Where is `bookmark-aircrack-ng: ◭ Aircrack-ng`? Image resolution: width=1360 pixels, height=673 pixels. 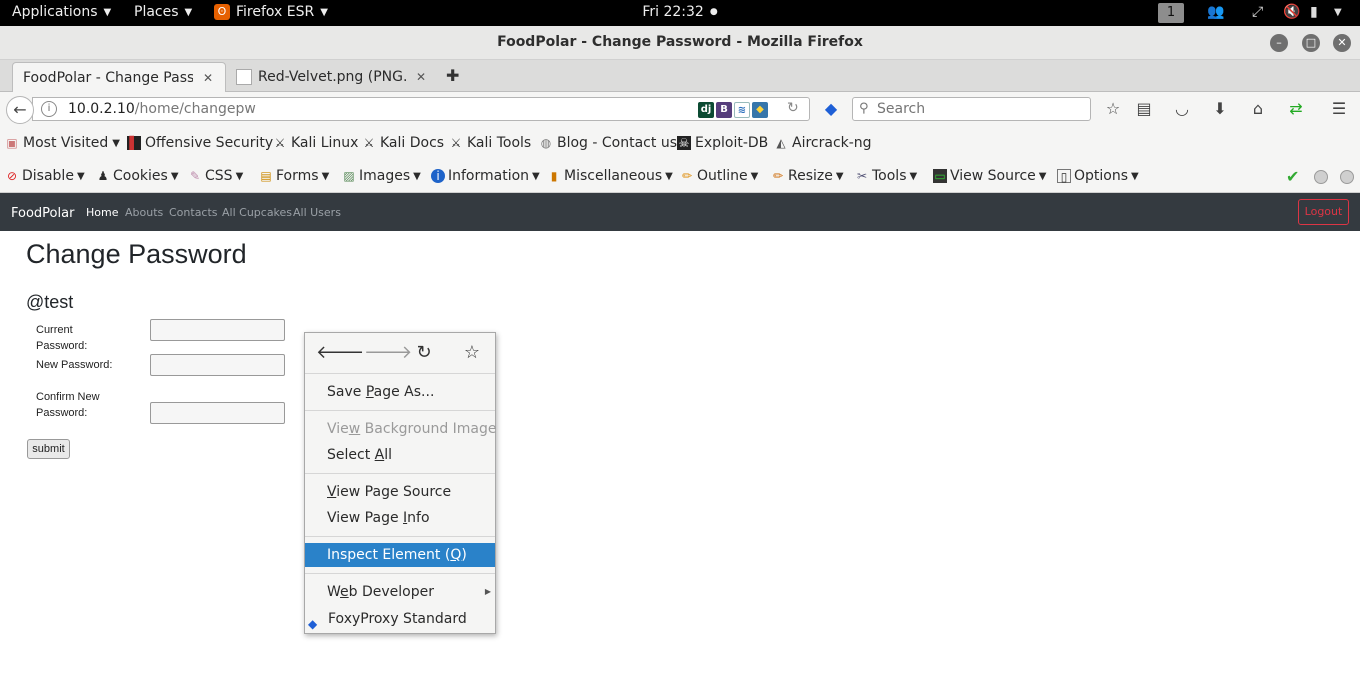
bookmark-aircrack-ng: ◭ Aircrack-ng is located at coordinates (822, 143).